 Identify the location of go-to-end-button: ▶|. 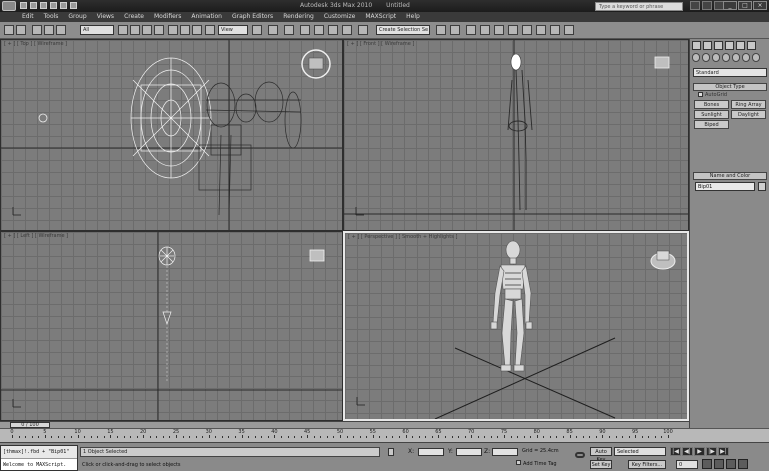
(723, 451).